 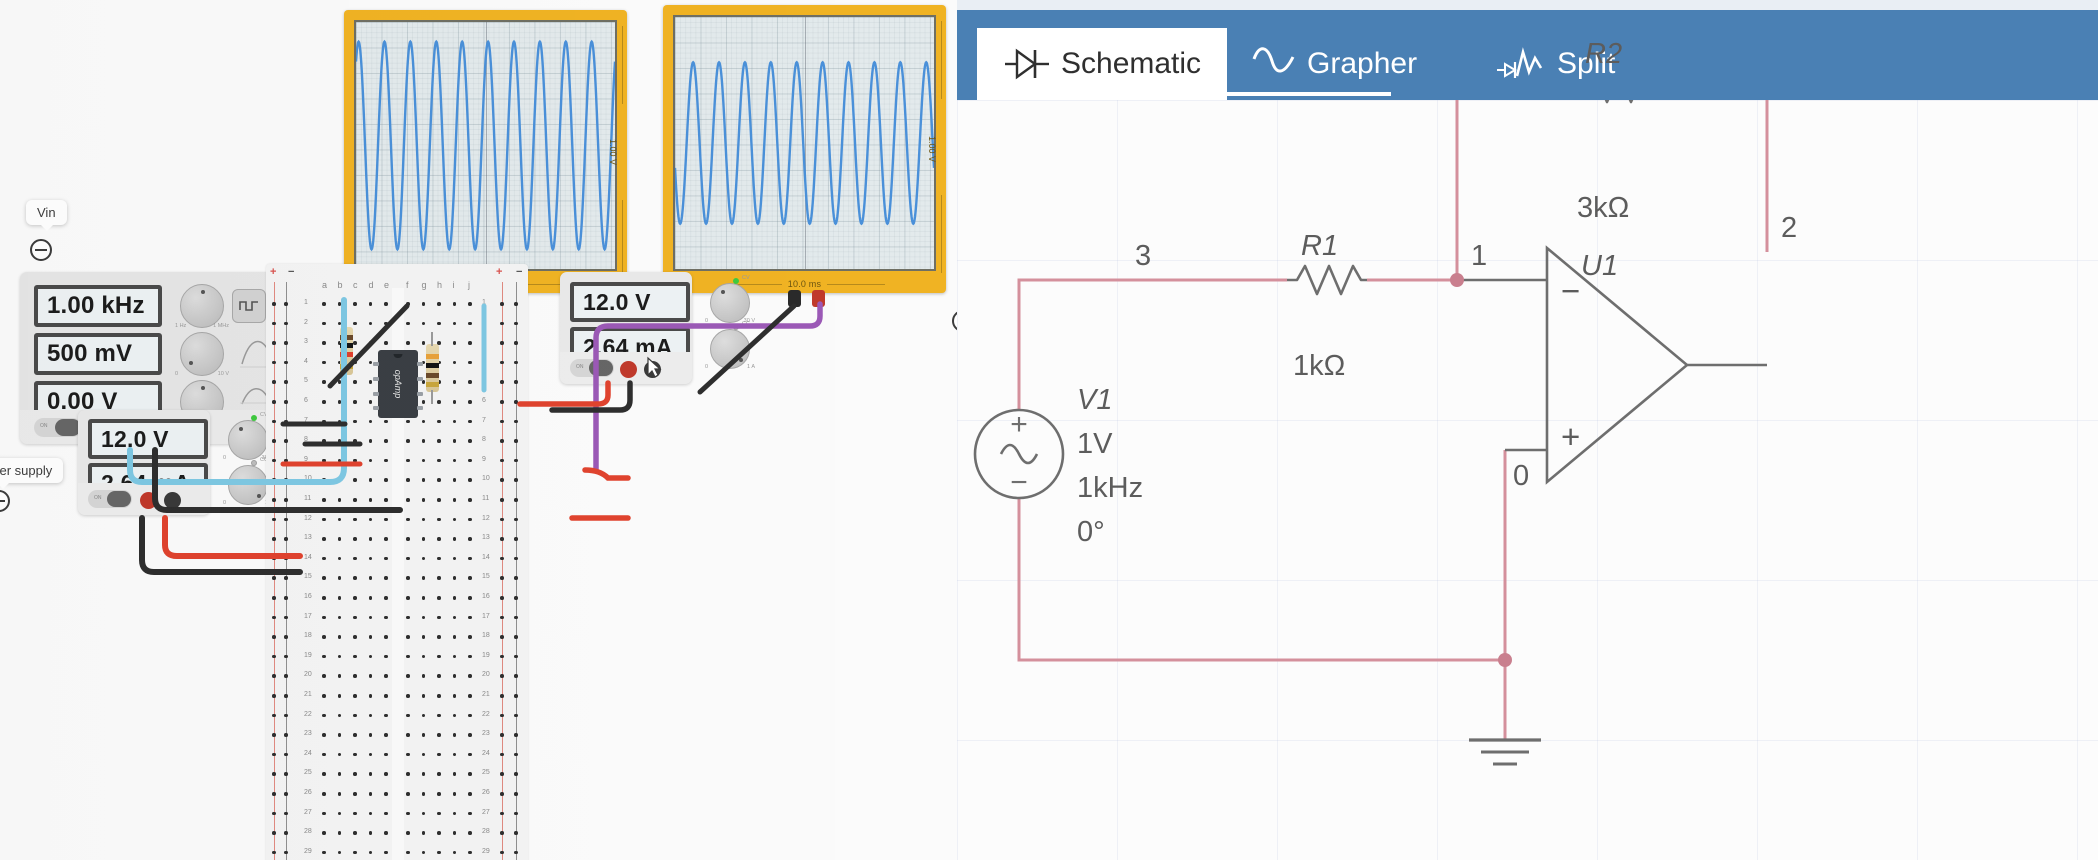 What do you see at coordinates (1334, 64) in the screenshot?
I see `tab-grapher: Grapher` at bounding box center [1334, 64].